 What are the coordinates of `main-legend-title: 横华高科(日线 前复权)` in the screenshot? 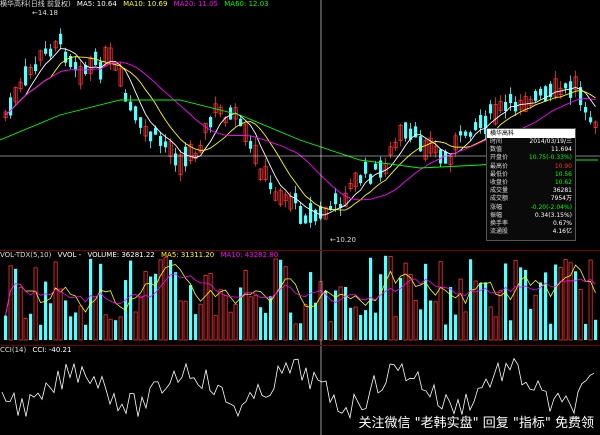 It's located at (35, 4).